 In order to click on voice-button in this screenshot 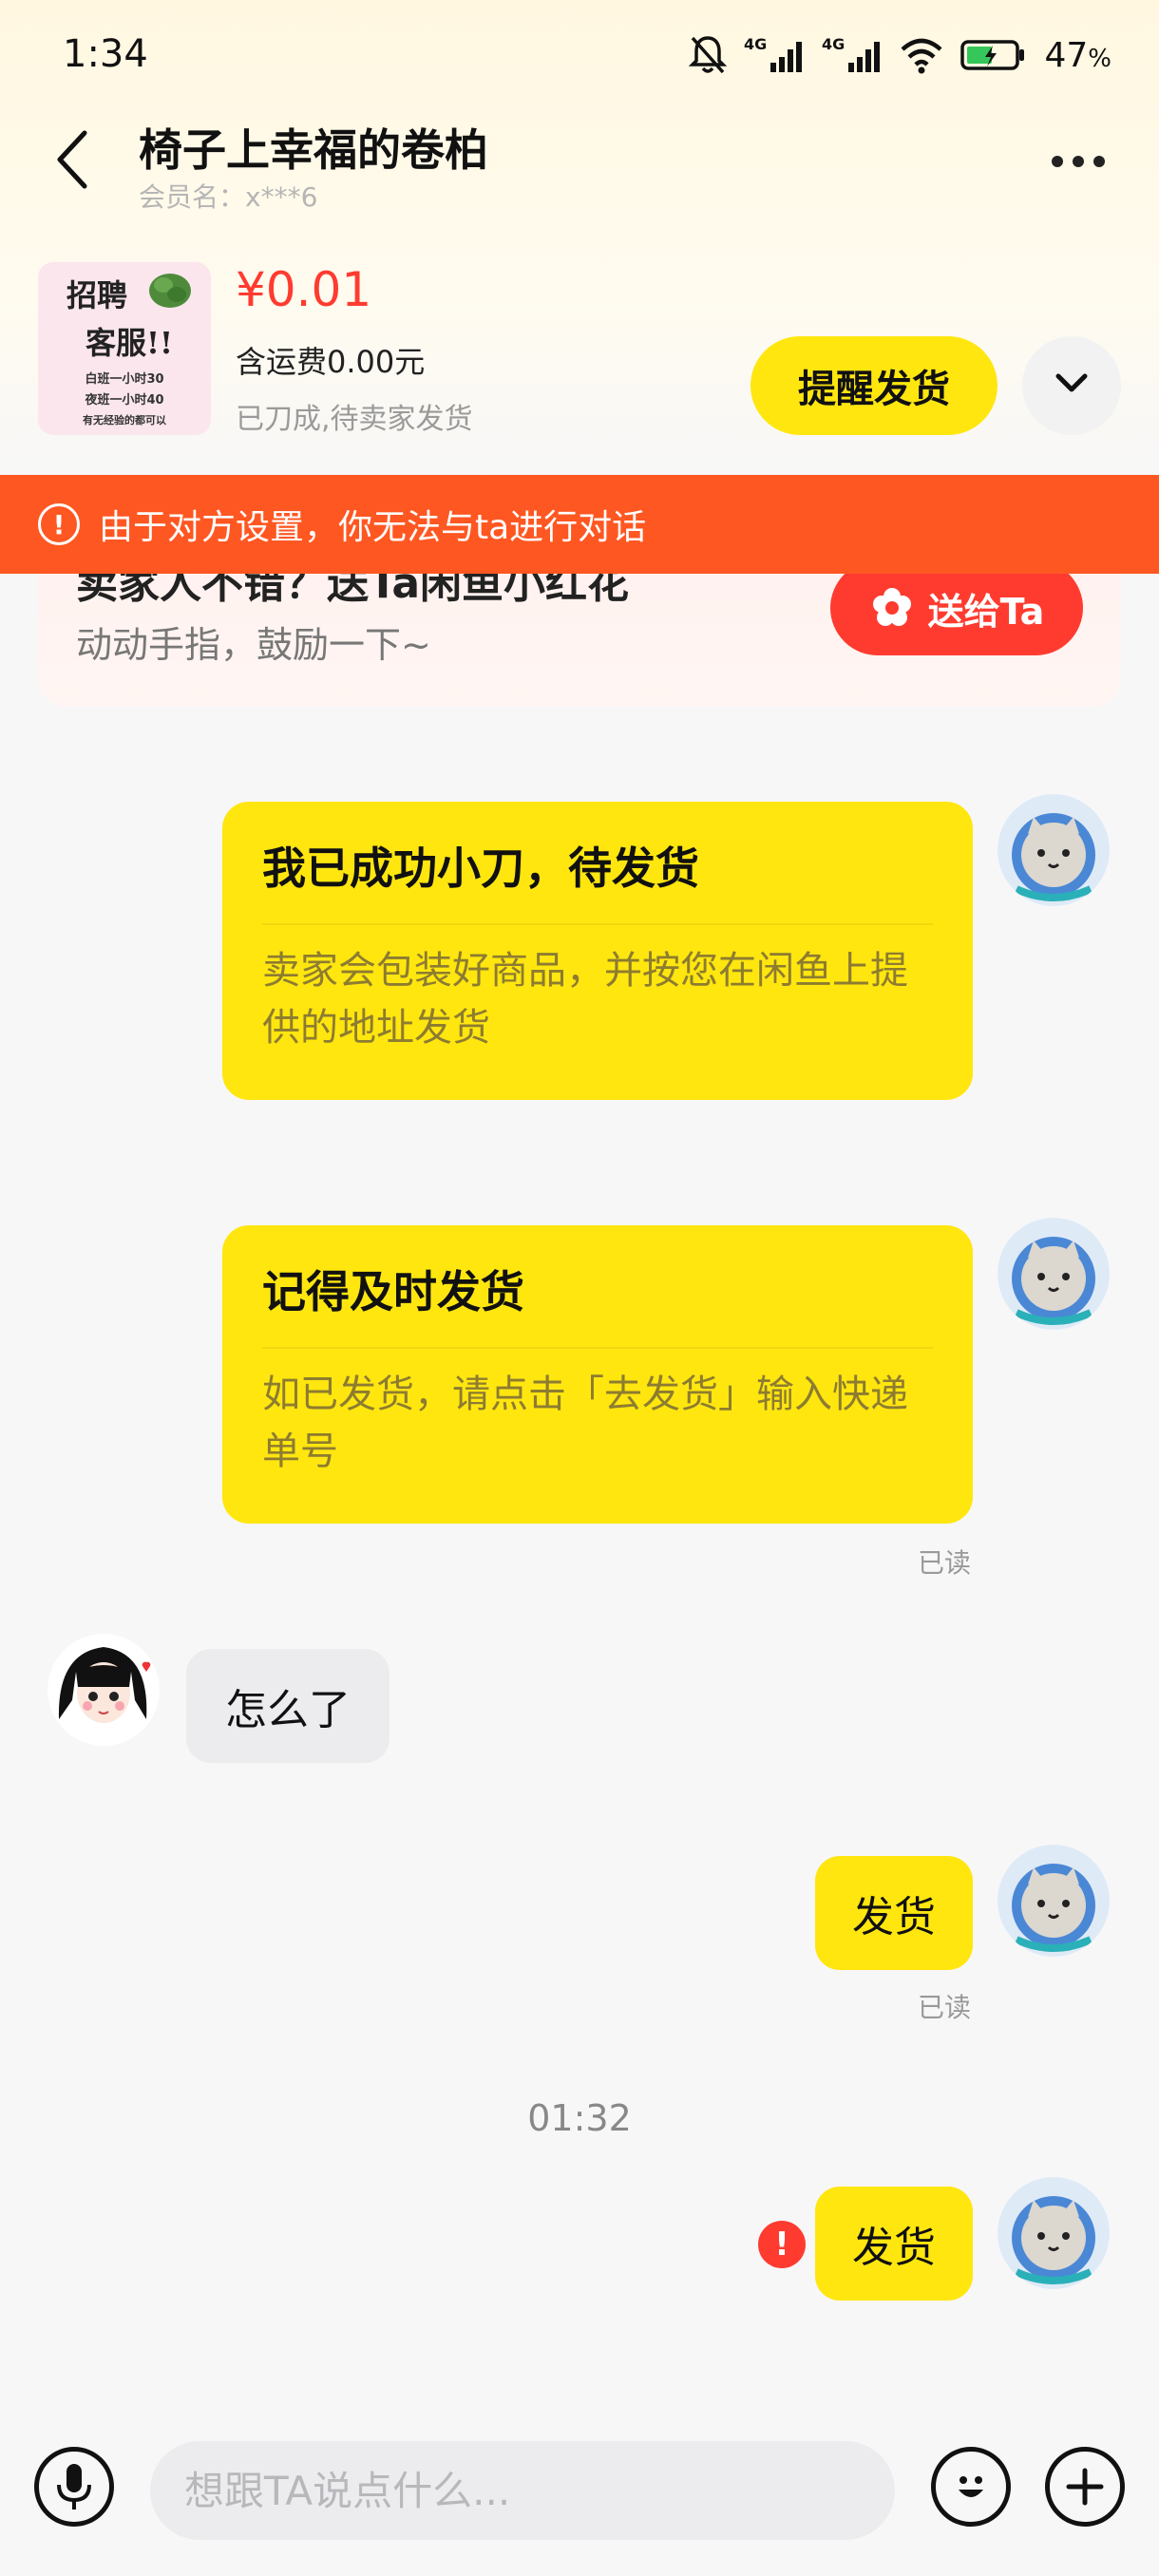, I will do `click(74, 2487)`.